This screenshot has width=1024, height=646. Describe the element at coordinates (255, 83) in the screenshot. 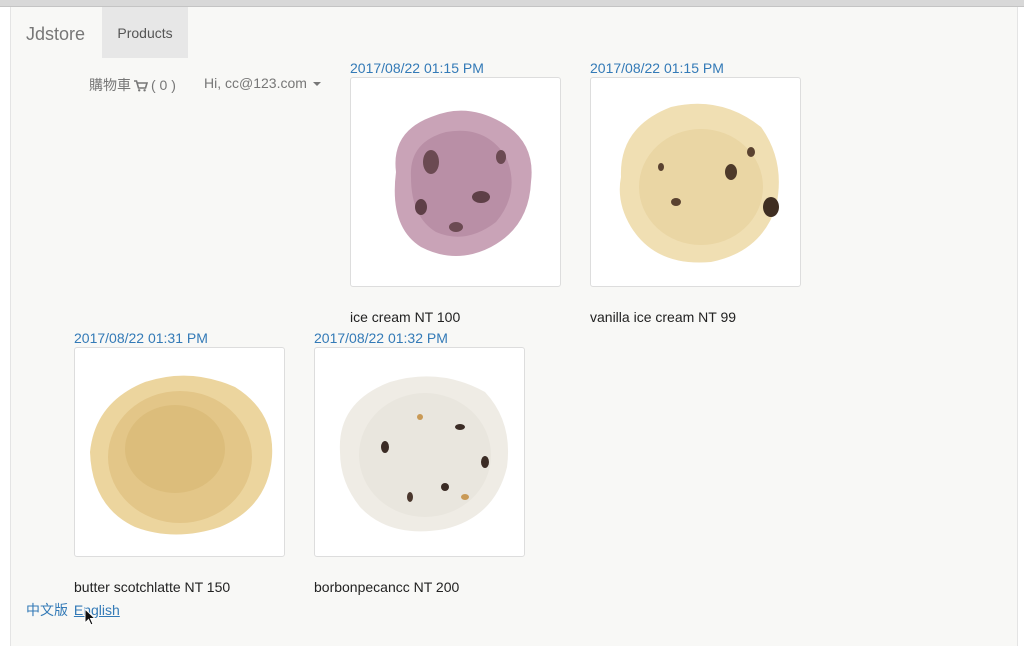

I see `user-greeting: Hi, cc@123.com` at that location.